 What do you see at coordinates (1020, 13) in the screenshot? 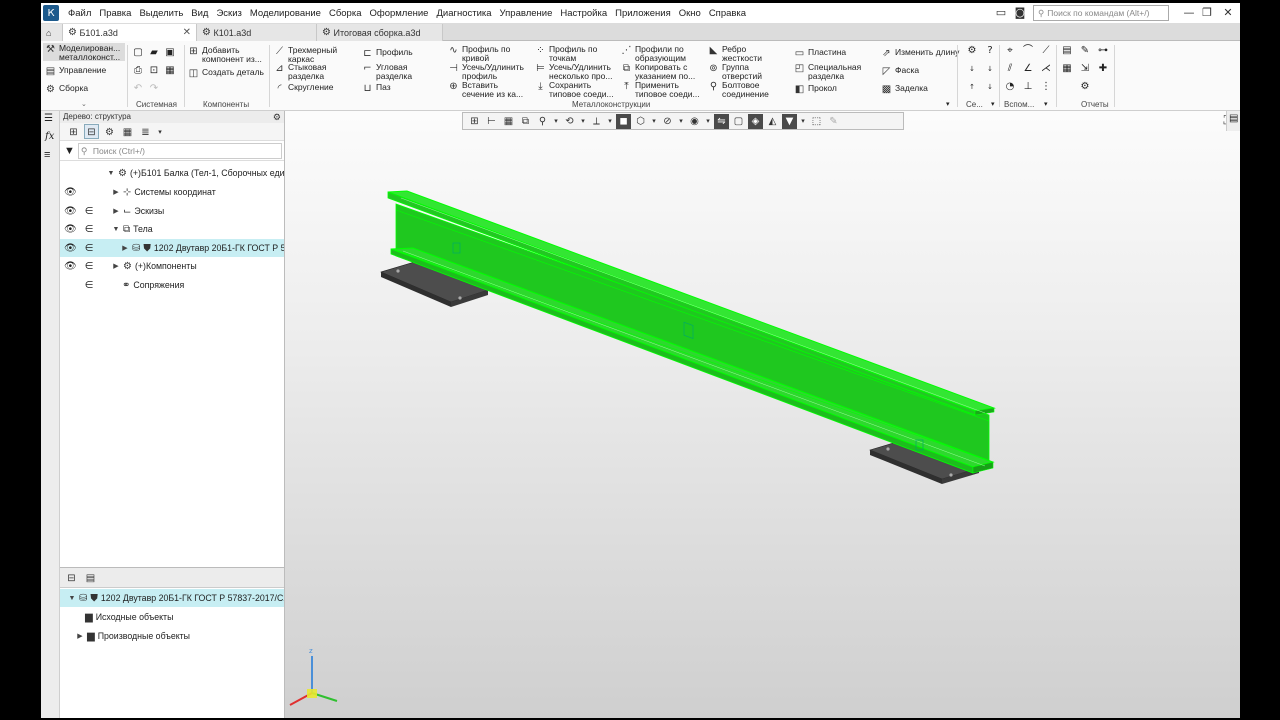
I see `screenshot-icon: ◙` at bounding box center [1020, 13].